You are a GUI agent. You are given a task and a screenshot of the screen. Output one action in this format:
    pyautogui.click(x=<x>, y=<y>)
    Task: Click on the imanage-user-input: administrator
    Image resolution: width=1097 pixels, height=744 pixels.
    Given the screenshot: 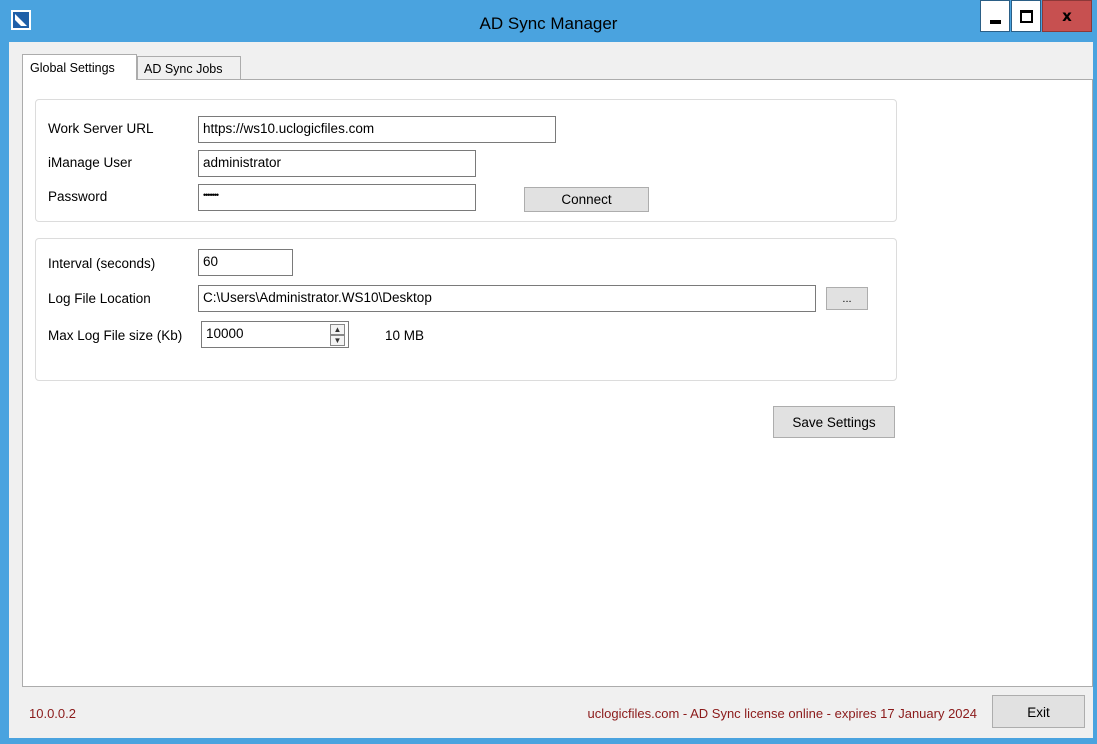 What is the action you would take?
    pyautogui.click(x=337, y=163)
    